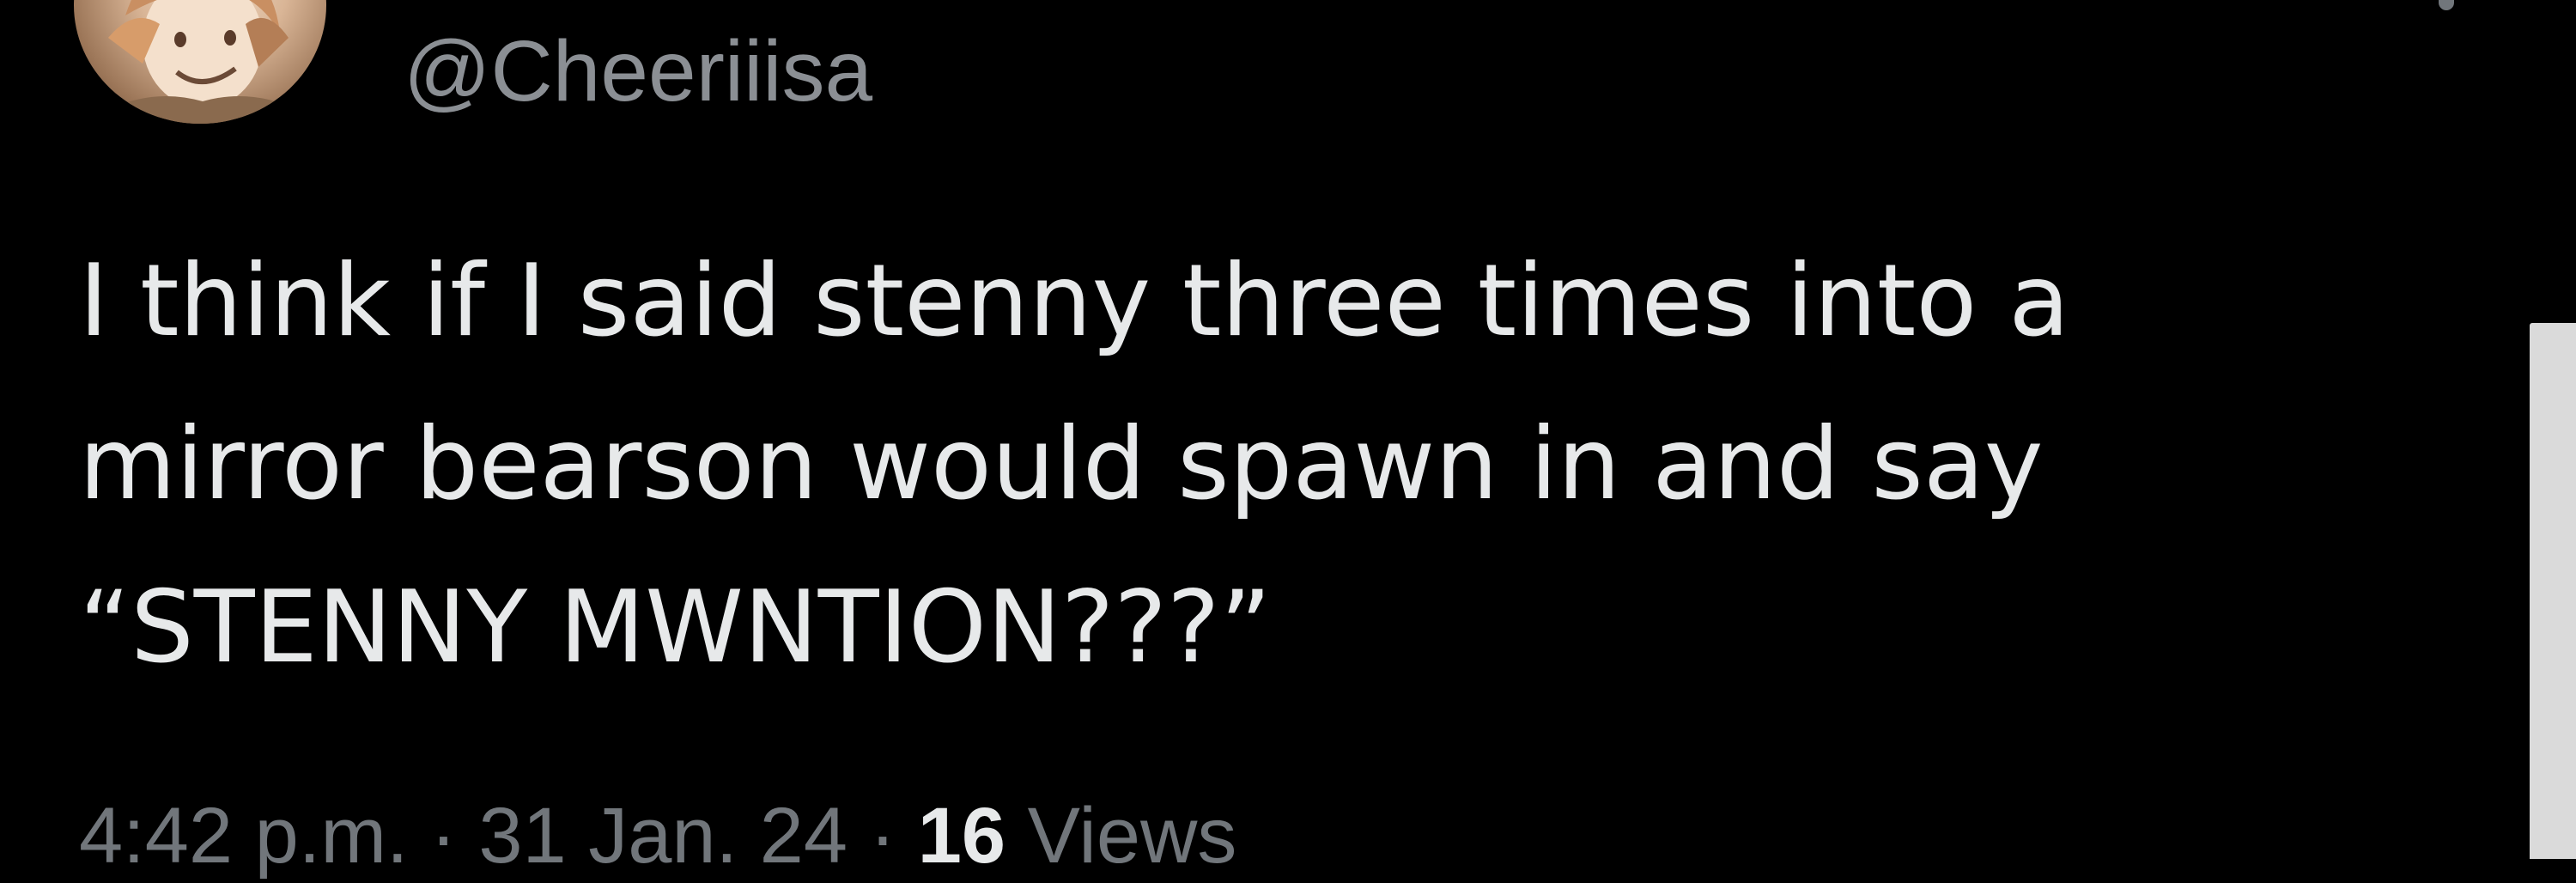  I want to click on tweet-date: 31 Jan. 24, so click(663, 836).